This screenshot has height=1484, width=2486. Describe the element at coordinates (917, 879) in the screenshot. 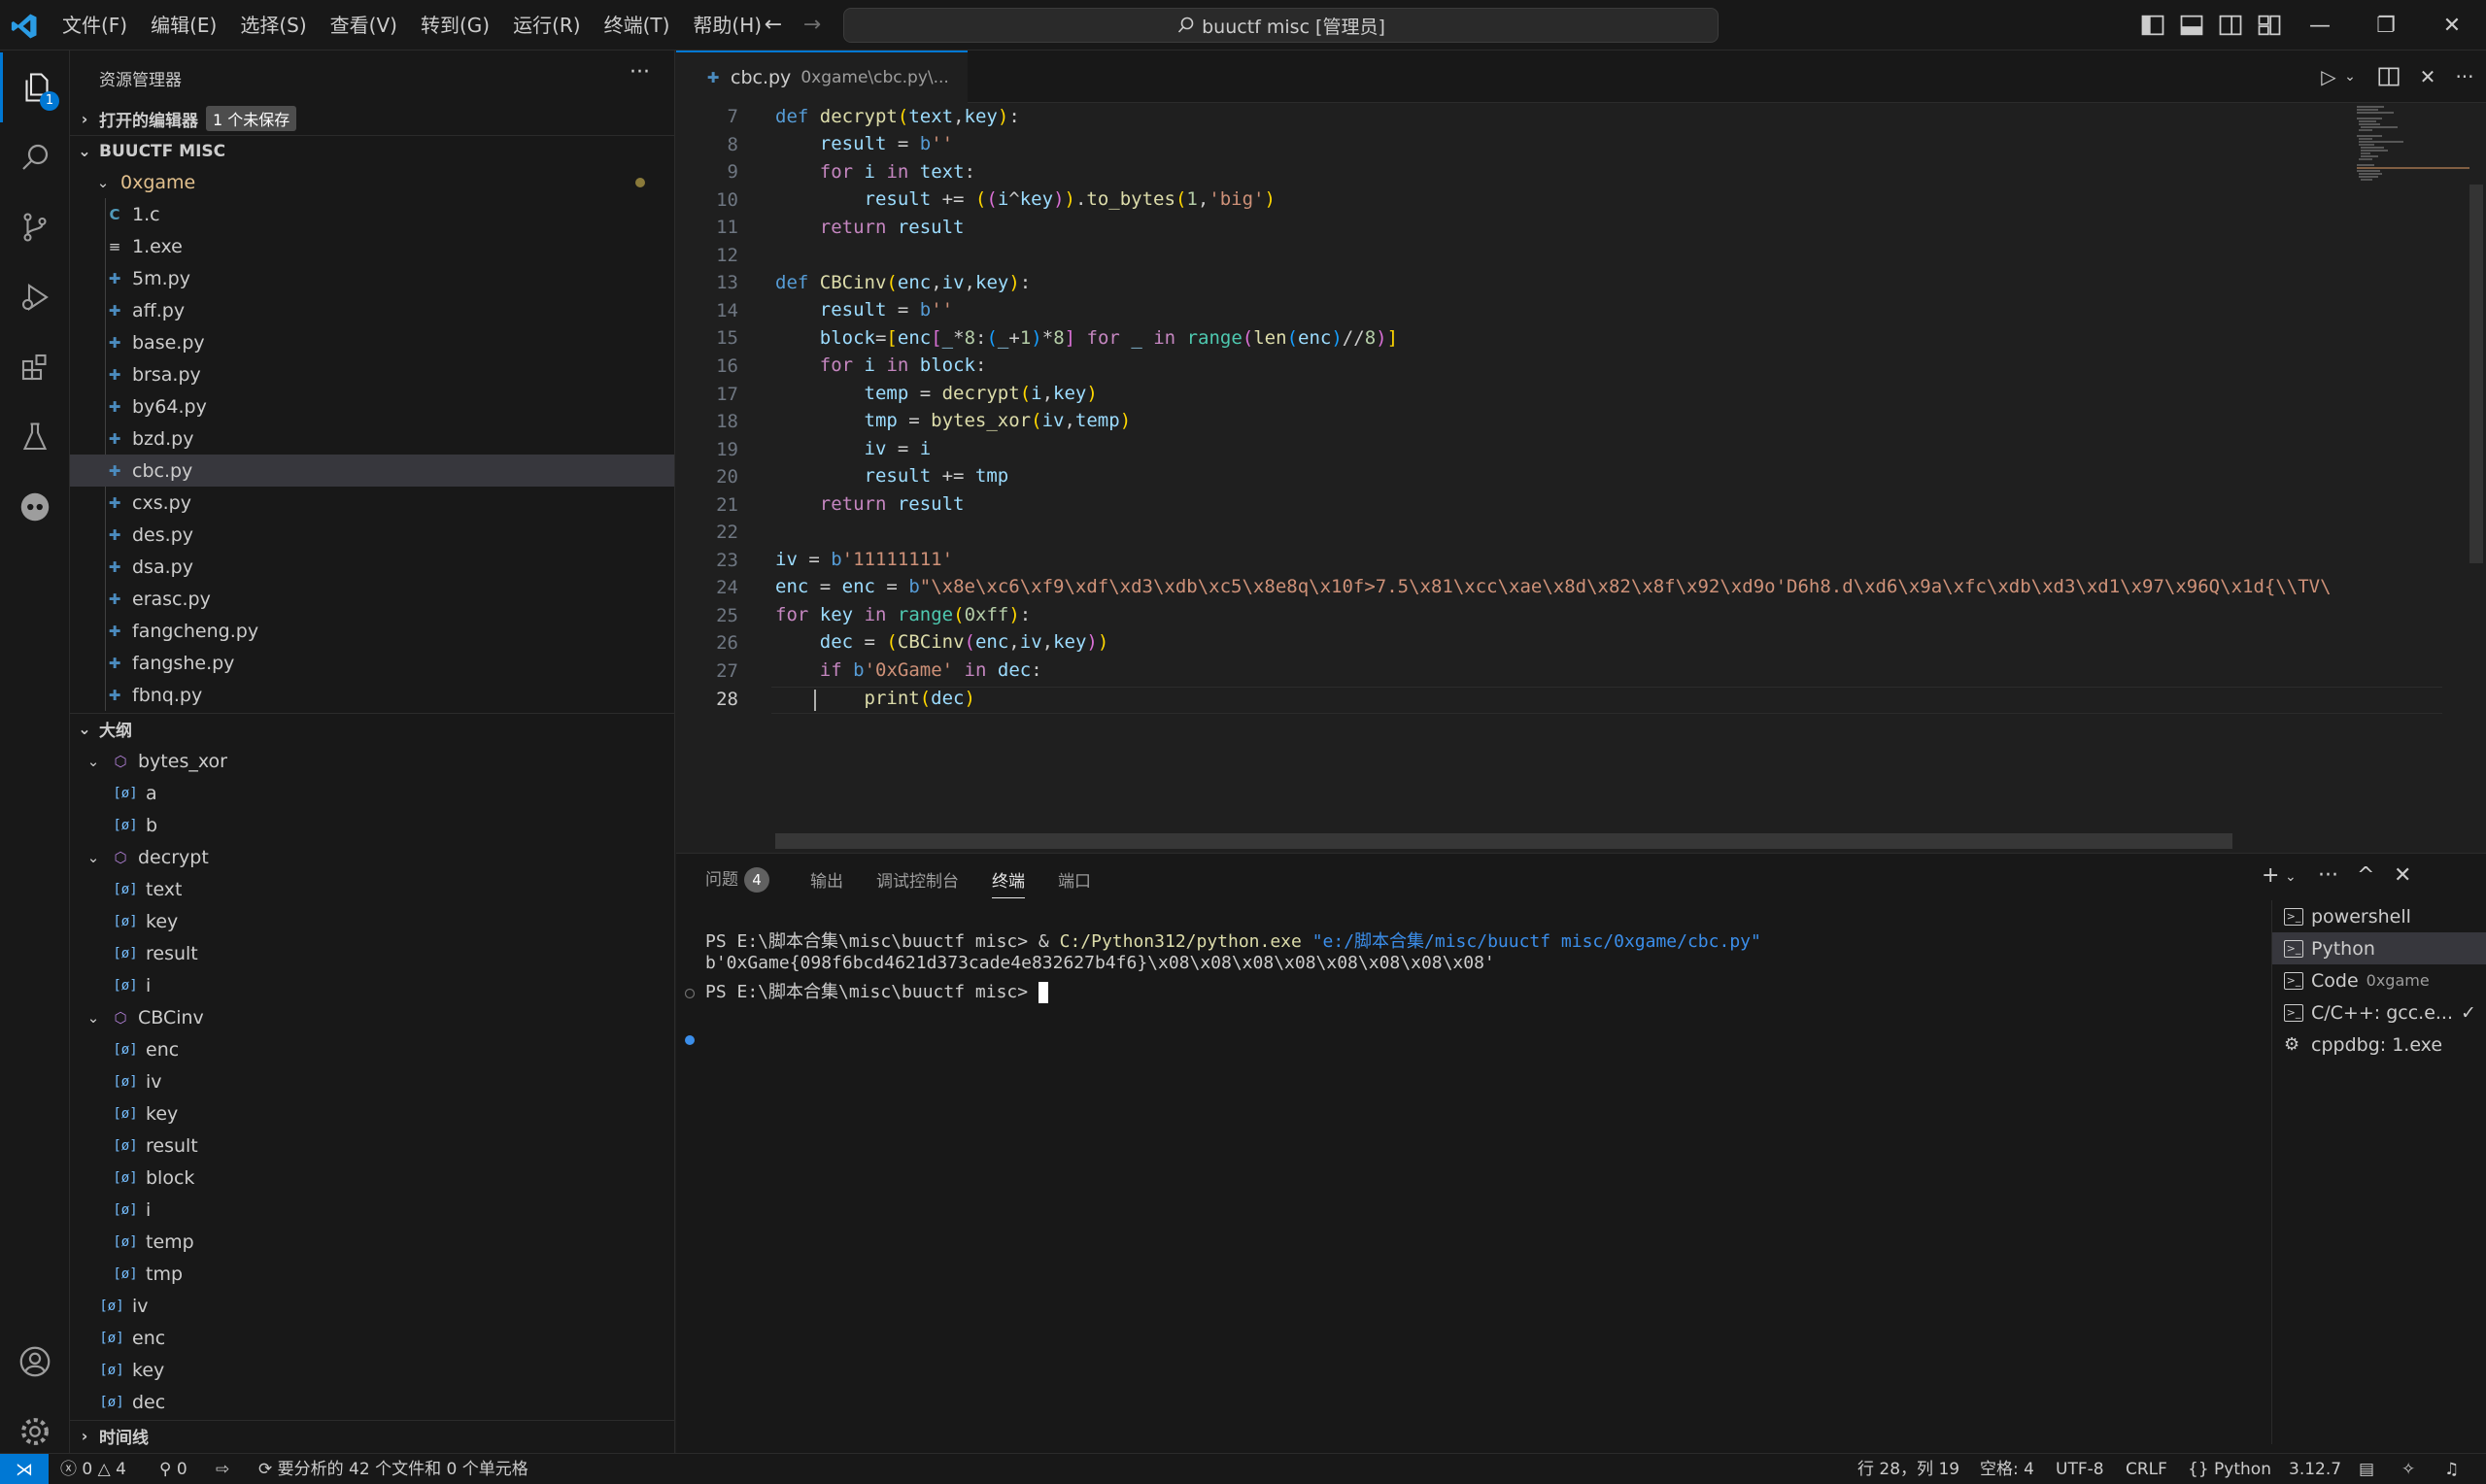

I see `tab-debug-console: 调试控制台` at that location.